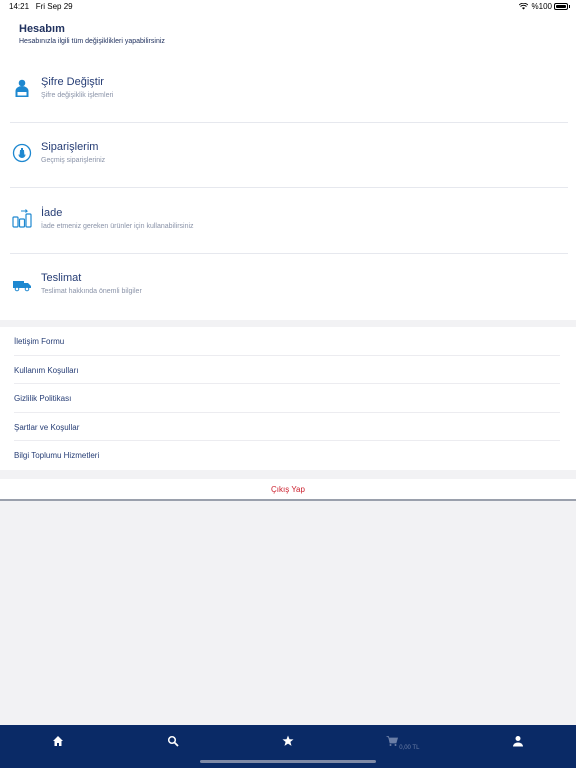 The image size is (576, 768). I want to click on menu-item-orders: Siparişlerim Geçmiş siparişleriniz, so click(288, 155).